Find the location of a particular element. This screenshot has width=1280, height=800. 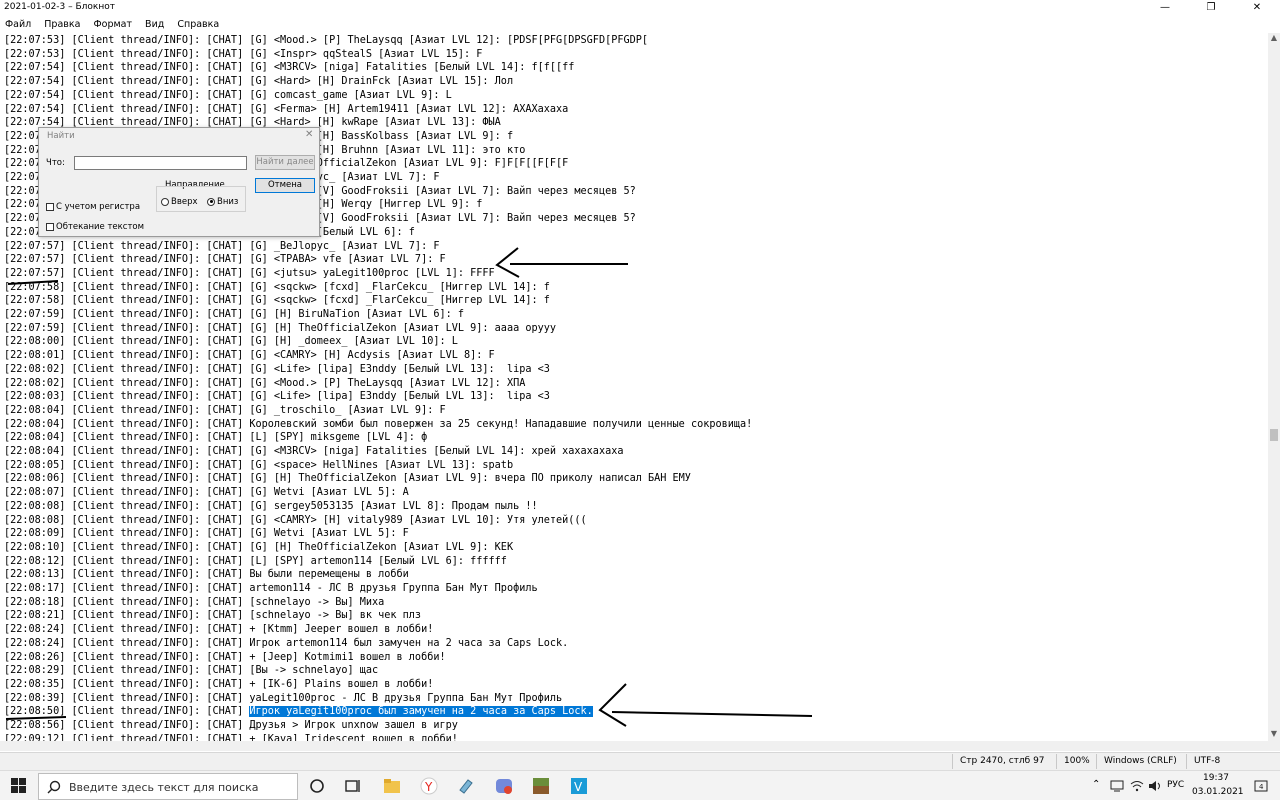

svg-text: 4 is located at coordinates (1261, 787).